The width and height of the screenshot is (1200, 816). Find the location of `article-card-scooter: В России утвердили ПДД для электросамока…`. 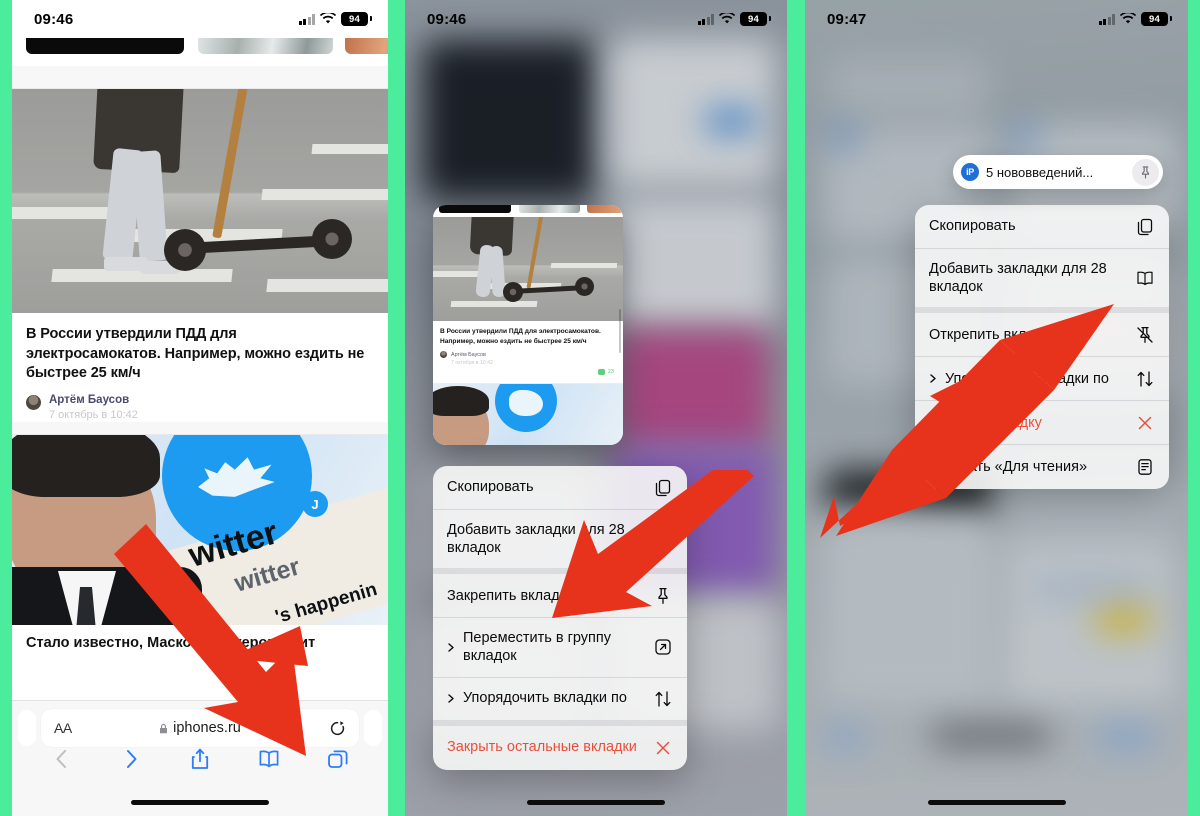

article-card-scooter: В России утвердили ПДД для электросамока… is located at coordinates (200, 272).